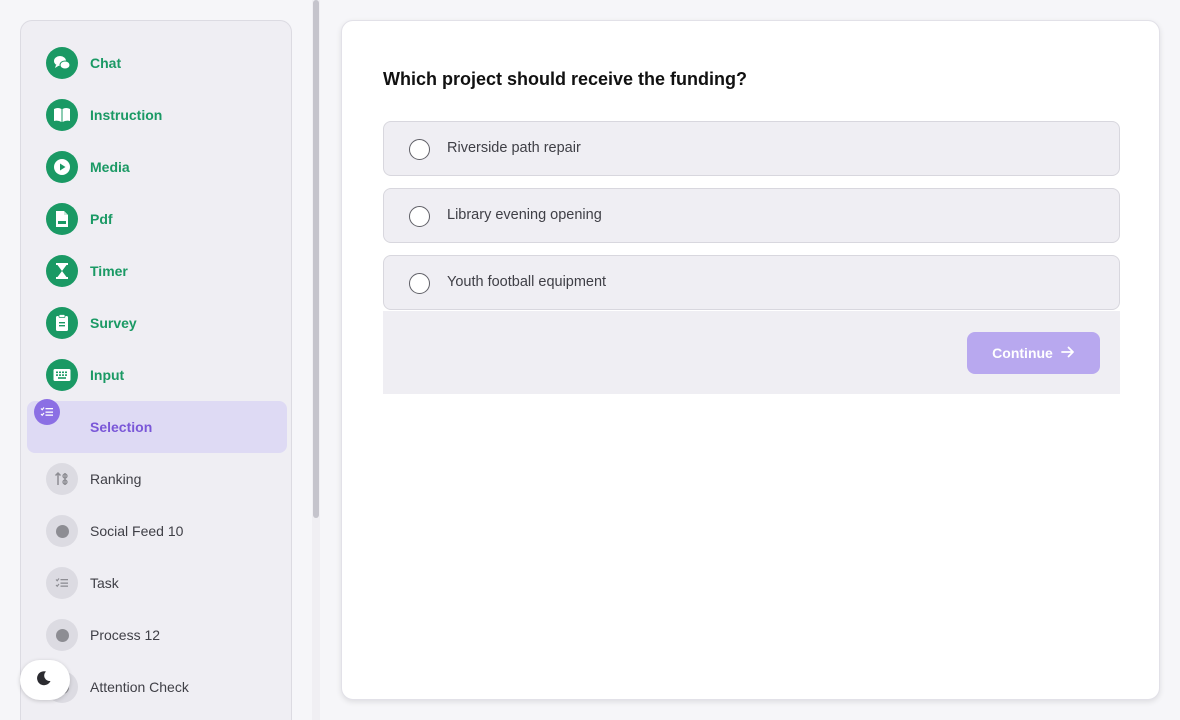 Image resolution: width=1180 pixels, height=720 pixels. I want to click on sidebar-item-label: Selection, so click(121, 427).